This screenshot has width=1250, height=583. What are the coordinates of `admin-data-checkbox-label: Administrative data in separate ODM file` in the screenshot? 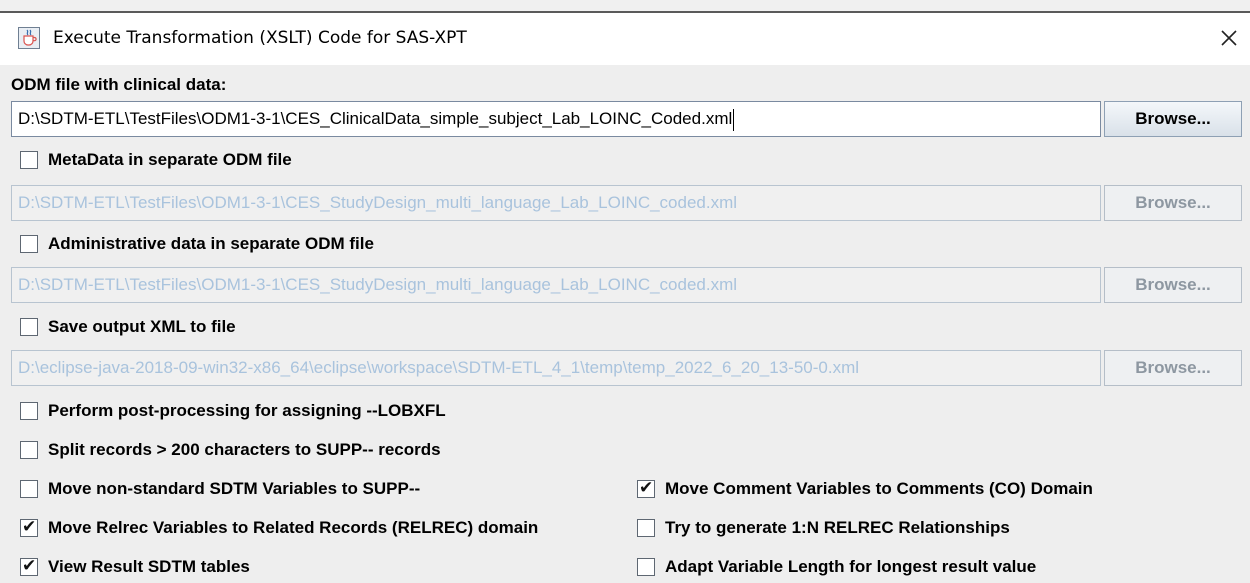 It's located at (211, 243).